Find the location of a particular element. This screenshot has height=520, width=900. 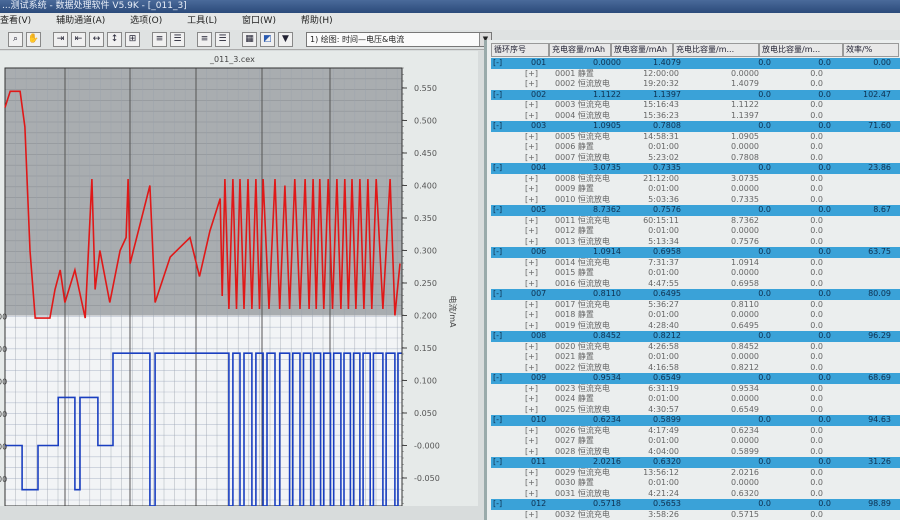

step-row: [+]0023 恒流充电6:31:190.95340.0 is located at coordinates (695, 389).